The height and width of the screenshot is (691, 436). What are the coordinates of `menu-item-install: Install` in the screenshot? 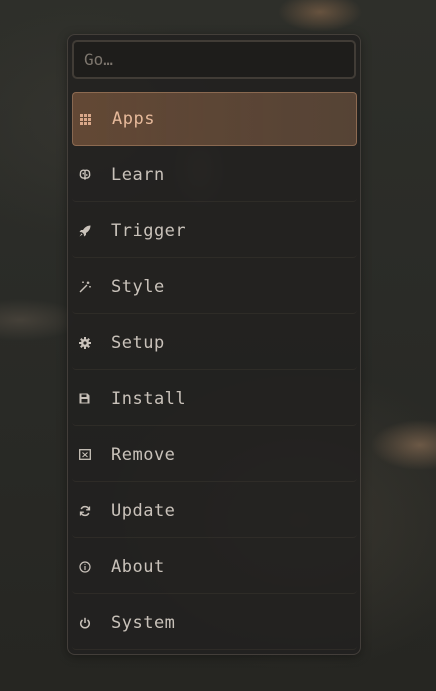 It's located at (214, 399).